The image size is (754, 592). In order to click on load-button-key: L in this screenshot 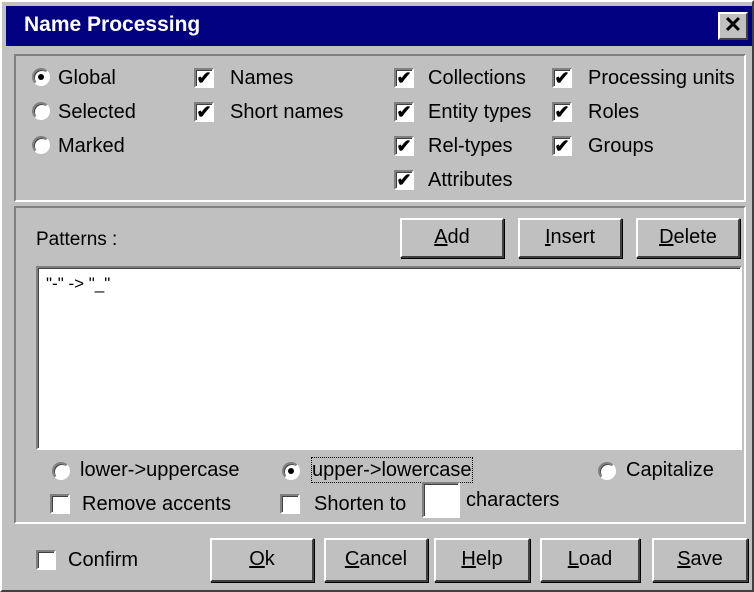, I will do `click(573, 559)`.